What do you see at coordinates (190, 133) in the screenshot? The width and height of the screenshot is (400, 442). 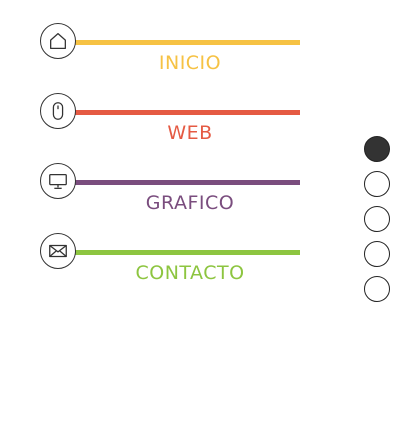 I see `nav-label: WEB` at bounding box center [190, 133].